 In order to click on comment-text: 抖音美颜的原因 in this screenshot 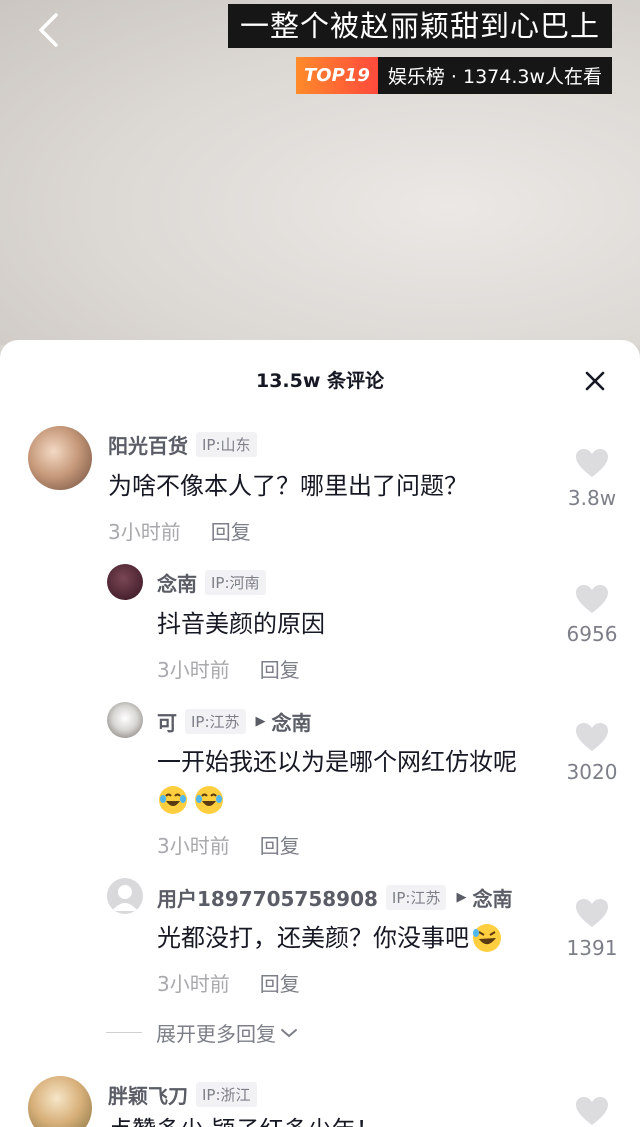, I will do `click(241, 624)`.